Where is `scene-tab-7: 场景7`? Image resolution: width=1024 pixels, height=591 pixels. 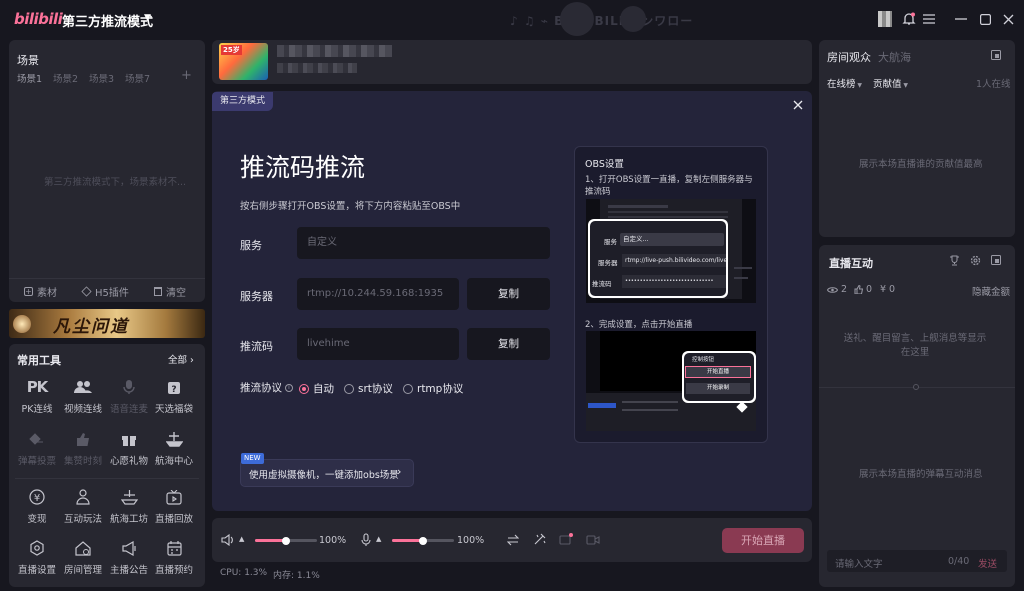 scene-tab-7: 场景7 is located at coordinates (137, 78).